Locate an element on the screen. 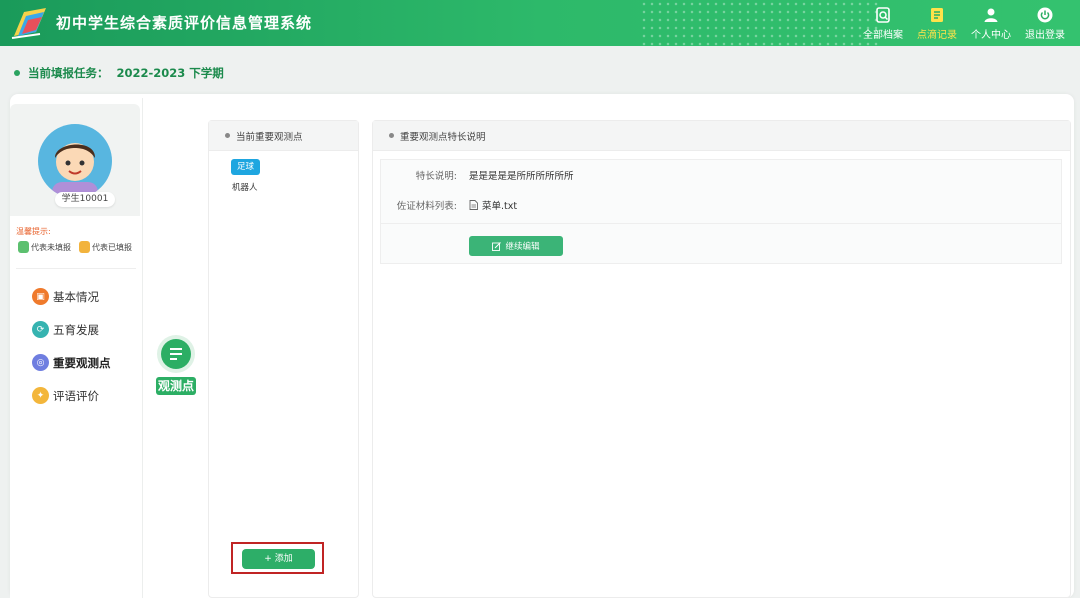 This screenshot has height=598, width=1080. current-task: 当前填报任务： 2022-2023 下学期 is located at coordinates (119, 73).